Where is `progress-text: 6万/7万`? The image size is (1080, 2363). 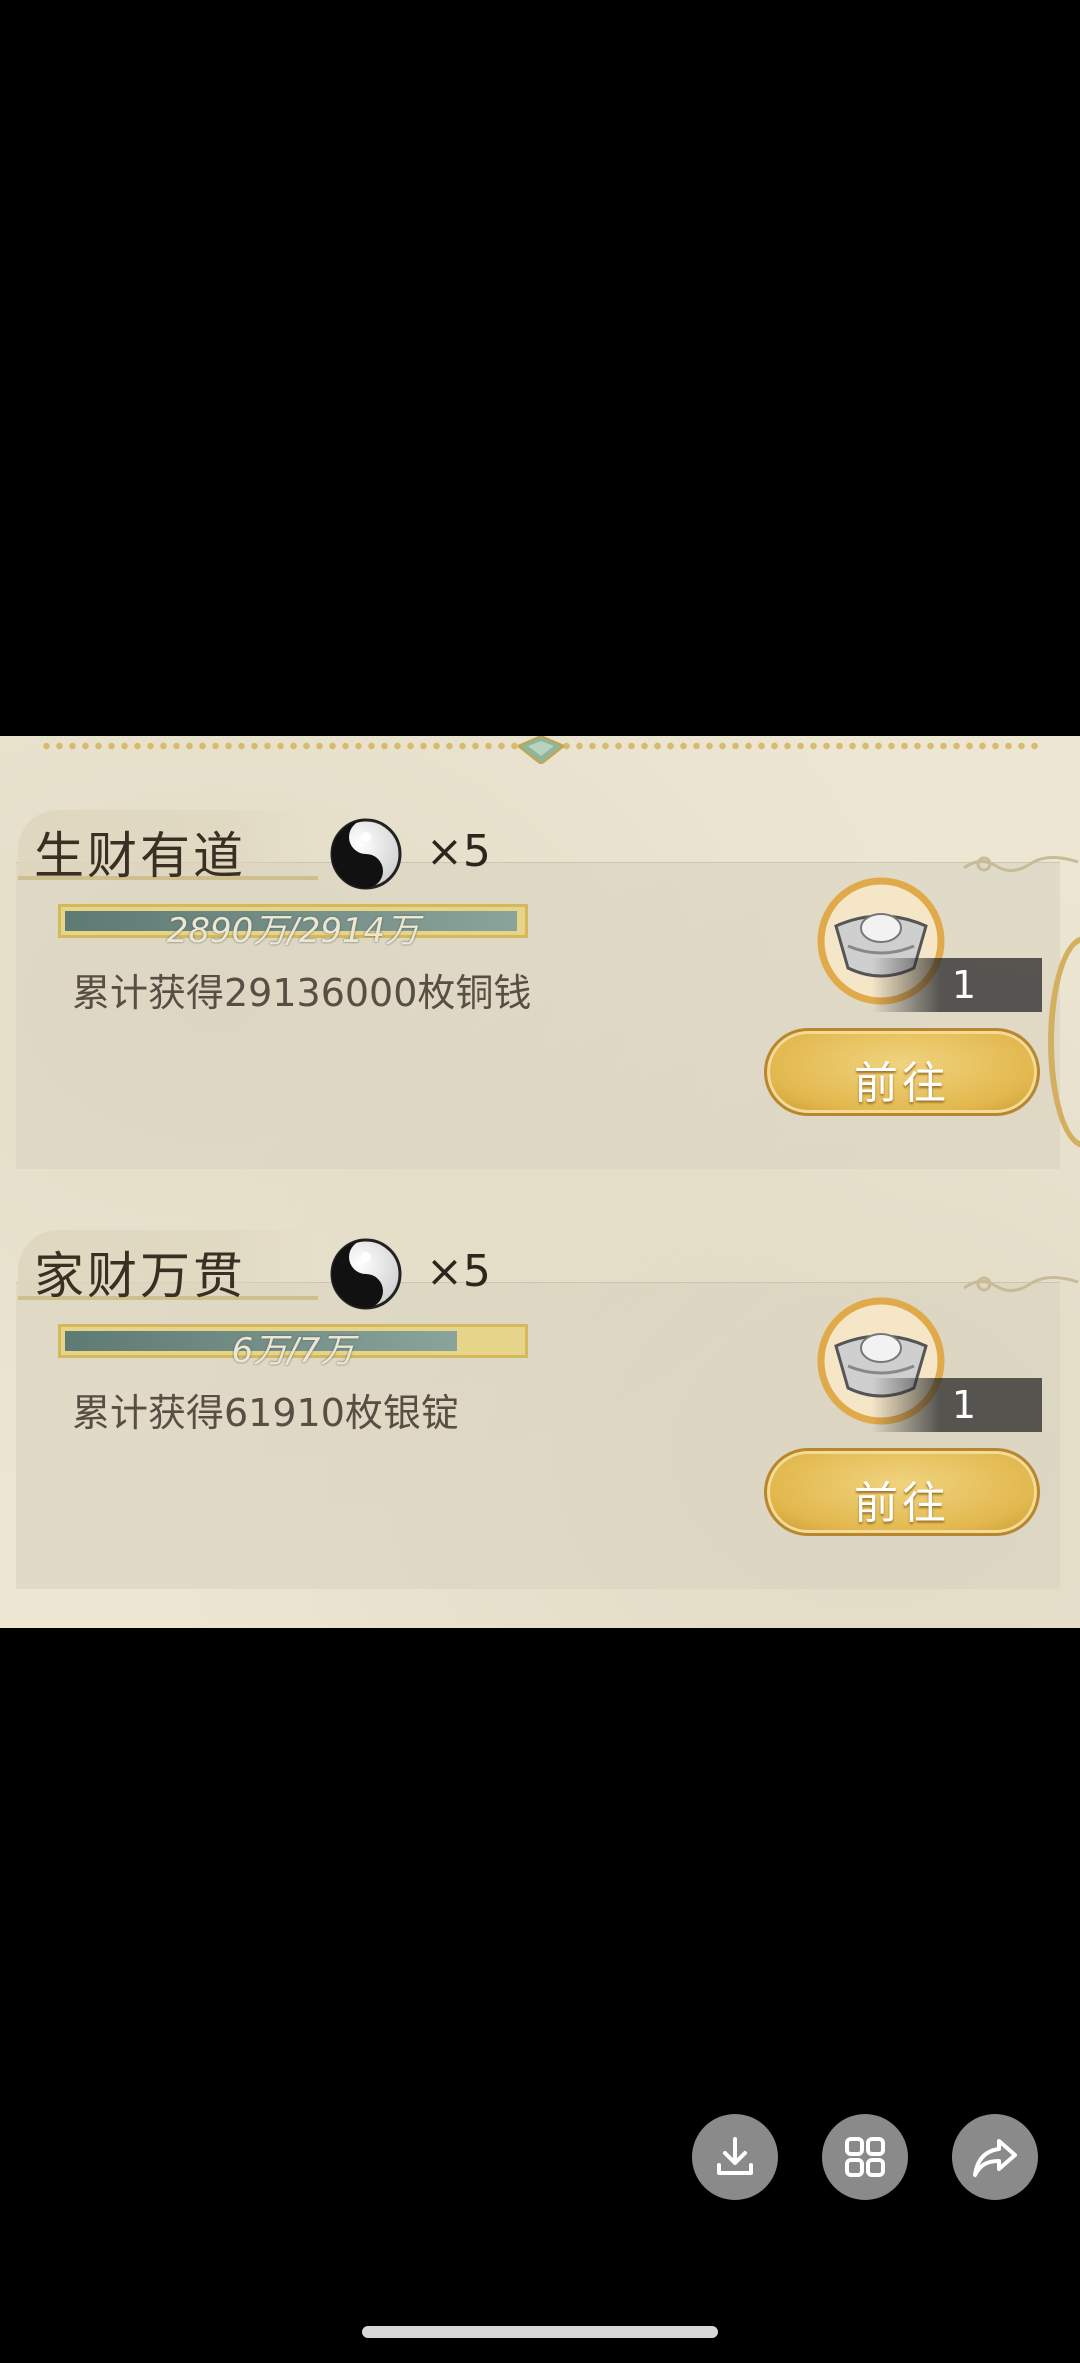 progress-text: 6万/7万 is located at coordinates (293, 1351).